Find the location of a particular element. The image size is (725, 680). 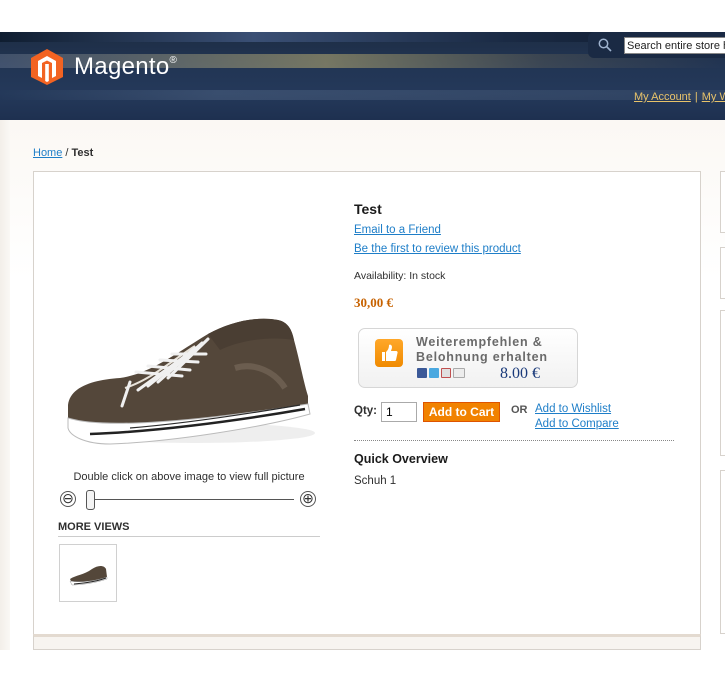

breadcrumb-home-link: Home is located at coordinates (47, 153).